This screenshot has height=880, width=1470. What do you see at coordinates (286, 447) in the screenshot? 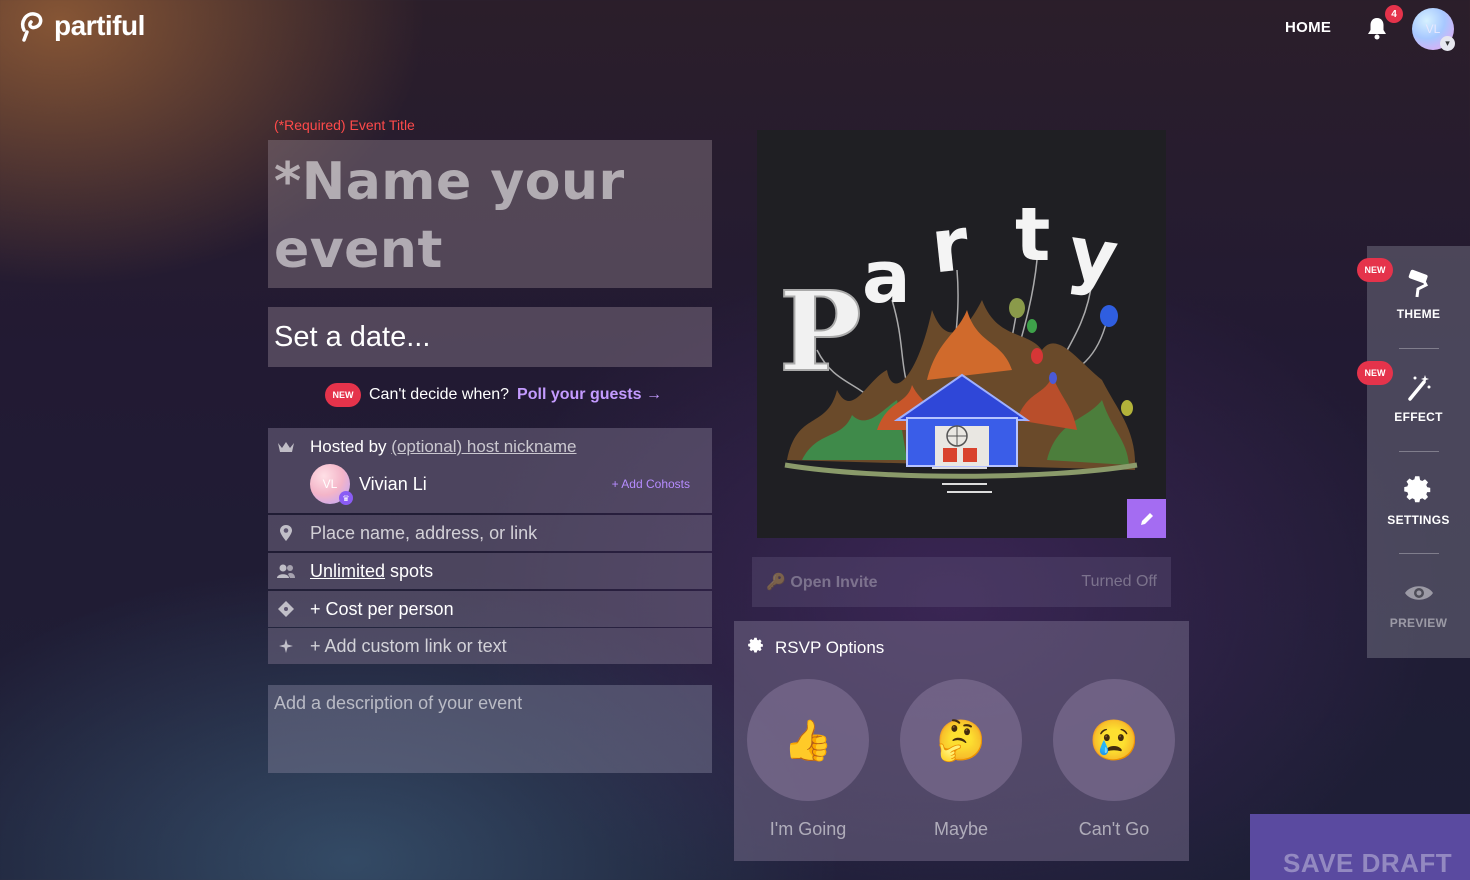
I see `crown-icon` at bounding box center [286, 447].